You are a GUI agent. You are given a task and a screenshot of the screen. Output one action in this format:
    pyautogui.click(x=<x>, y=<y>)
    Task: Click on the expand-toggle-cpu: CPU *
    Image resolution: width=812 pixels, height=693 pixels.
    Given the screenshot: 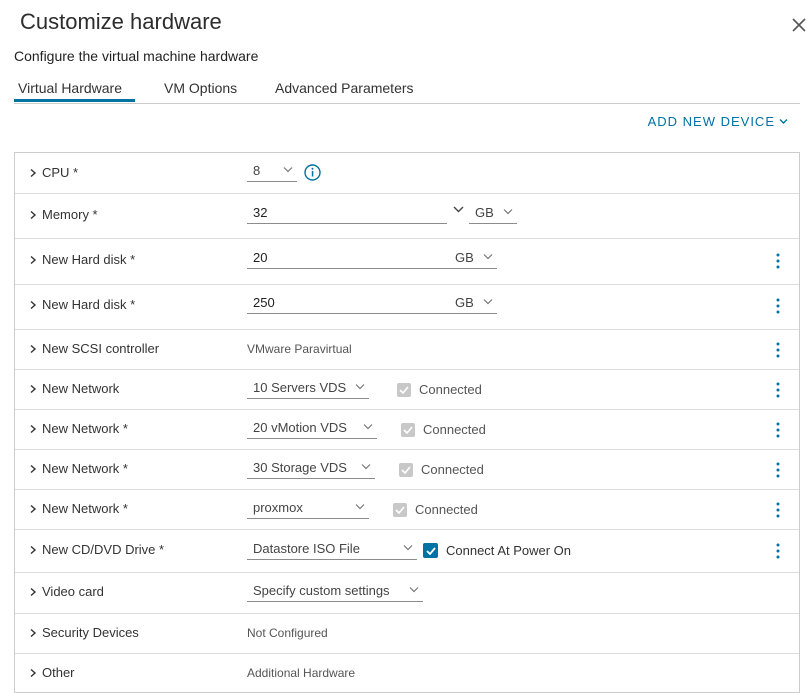 What is the action you would take?
    pyautogui.click(x=53, y=172)
    